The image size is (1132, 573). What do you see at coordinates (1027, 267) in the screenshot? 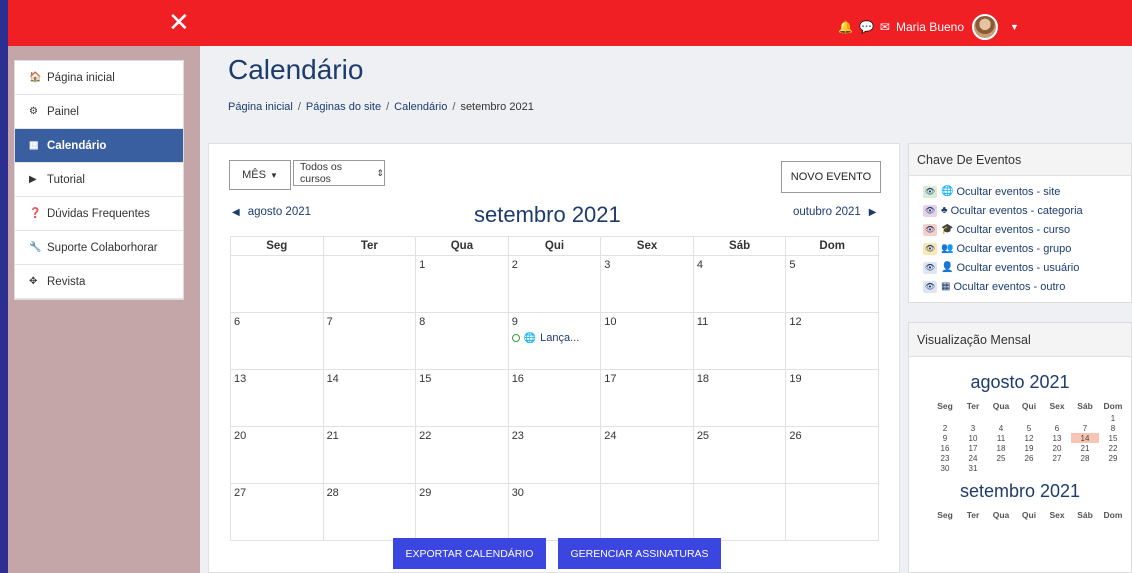
I see `event-key-item-usuario: 👁 👤 Ocultar eventos - usuário` at bounding box center [1027, 267].